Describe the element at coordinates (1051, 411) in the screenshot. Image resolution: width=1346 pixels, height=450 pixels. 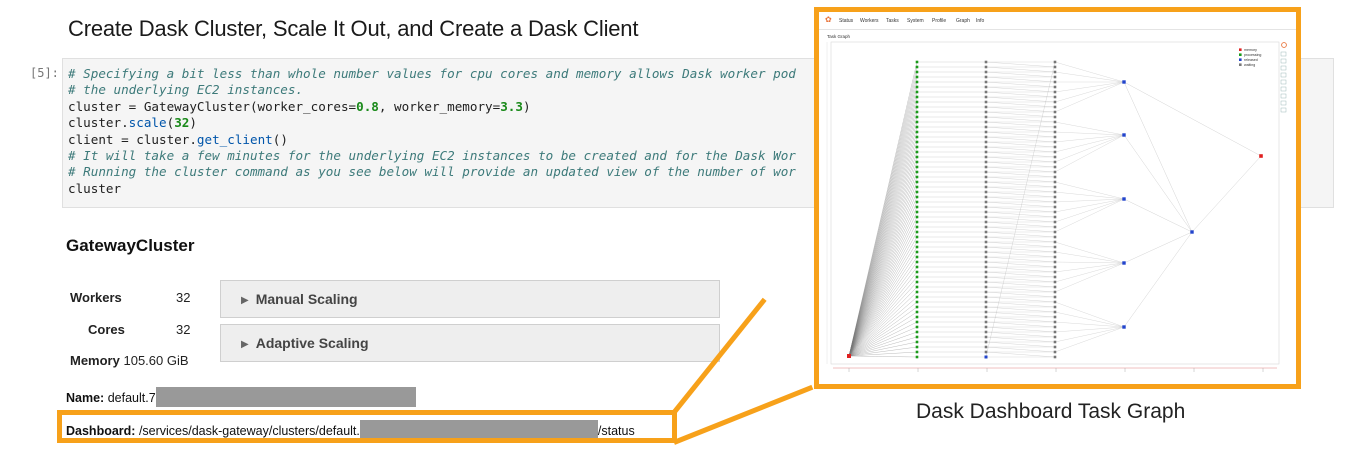
I see `image-caption: Dask Dashboard Task Graph` at that location.